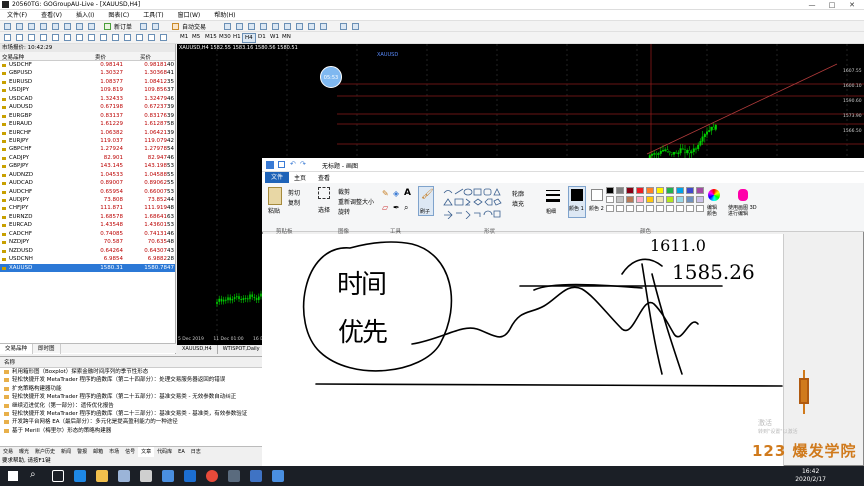 Image resolution: width=864 pixels, height=486 pixels. I want to click on market-watch-row: EURJPY 119.037 119.079 42, so click(87, 141).